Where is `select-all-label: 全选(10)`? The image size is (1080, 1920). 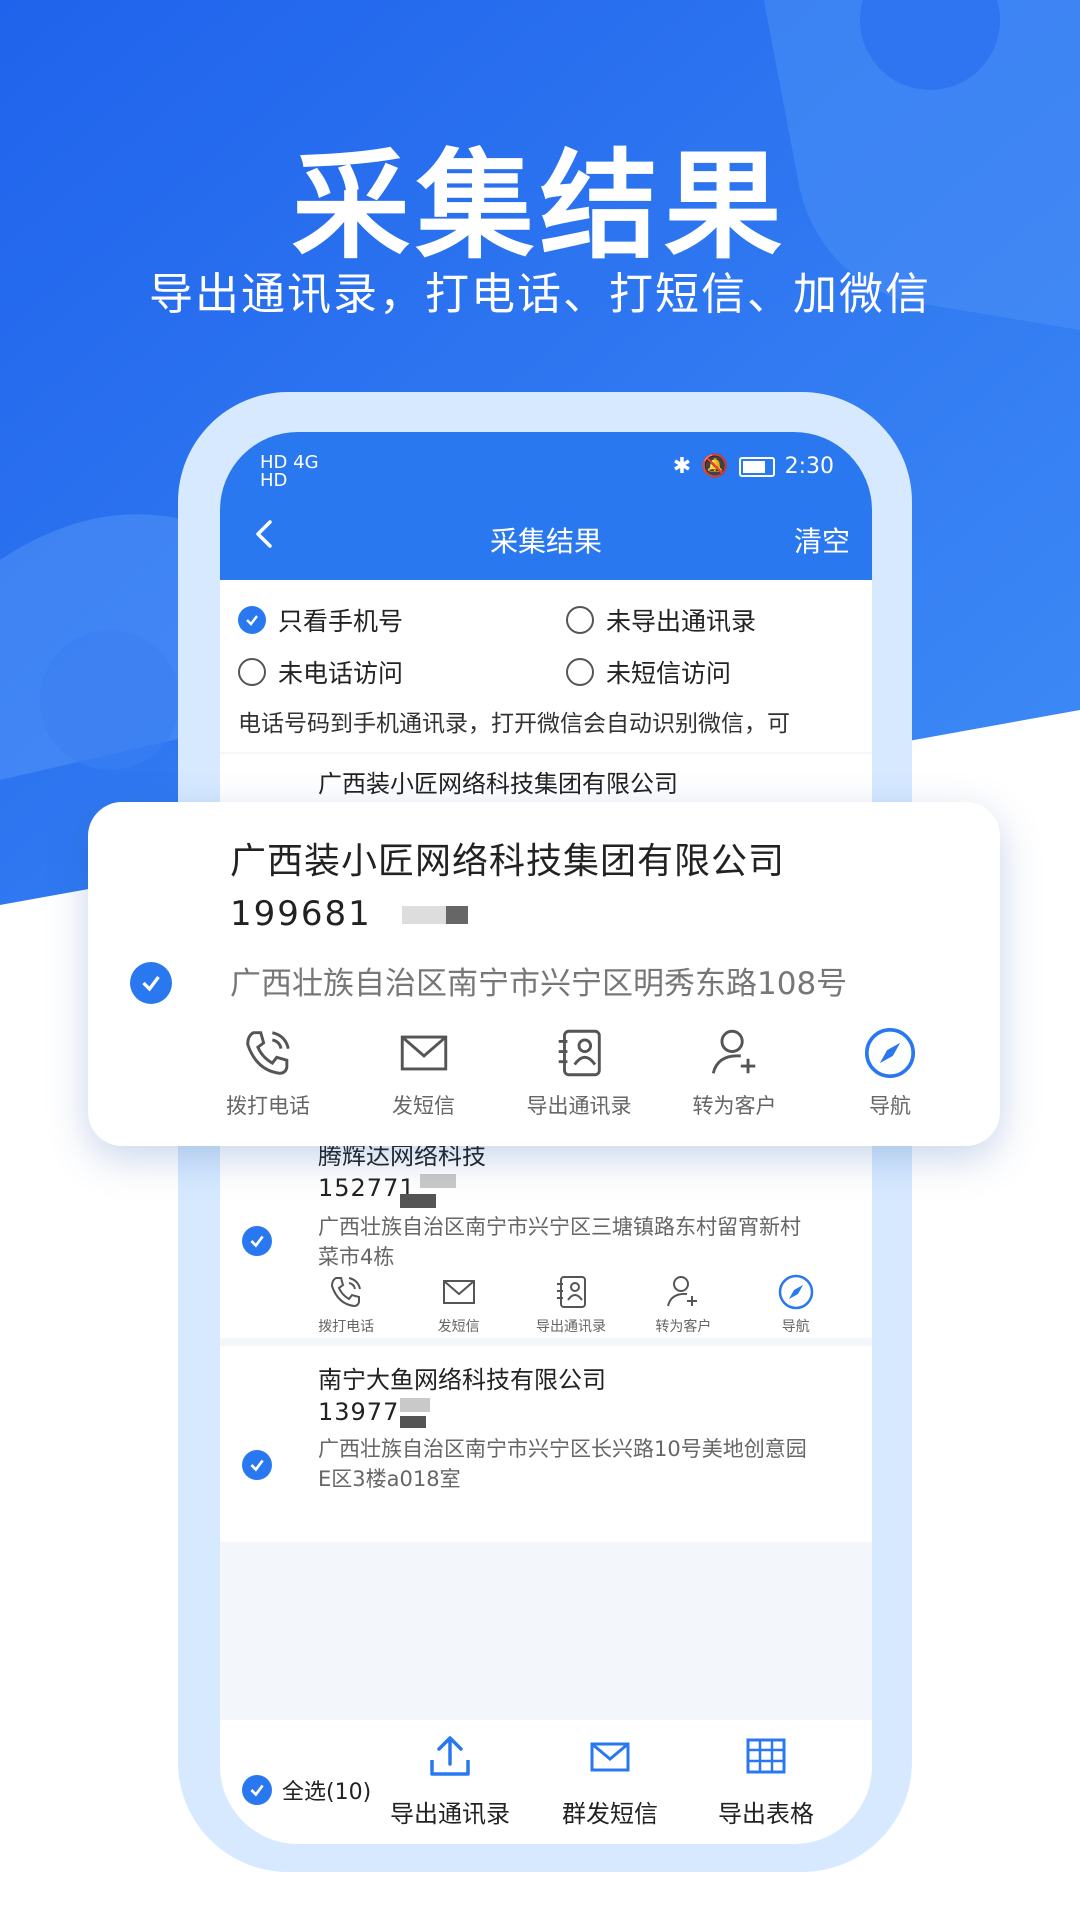 select-all-label: 全选(10) is located at coordinates (327, 1792).